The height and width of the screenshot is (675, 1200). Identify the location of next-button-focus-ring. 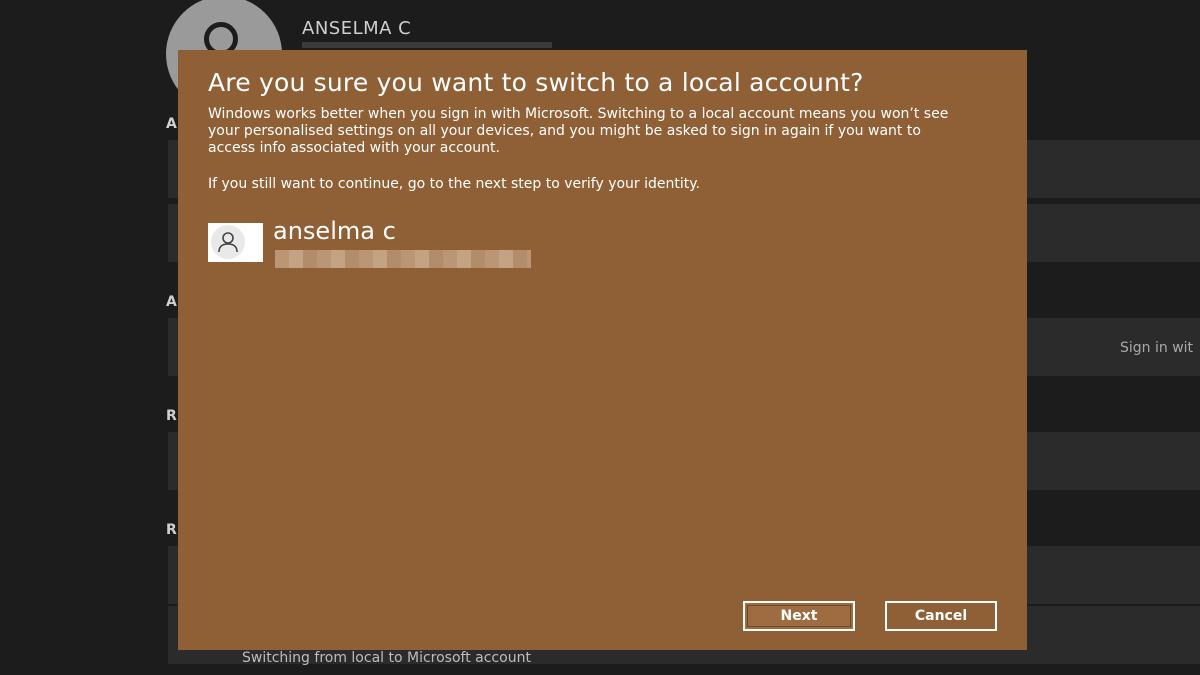
(799, 616).